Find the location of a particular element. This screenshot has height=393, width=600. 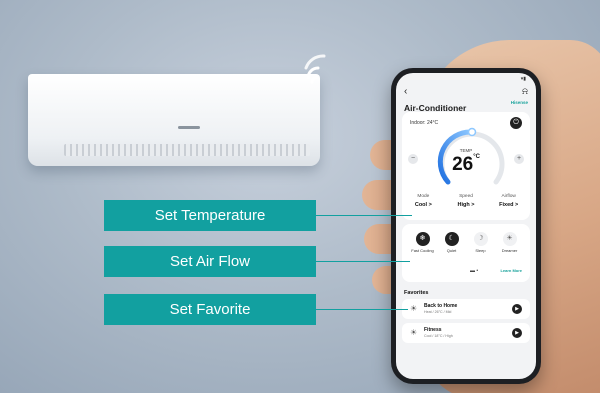

fast-cooling-icon: ❄ is located at coordinates (422, 239).